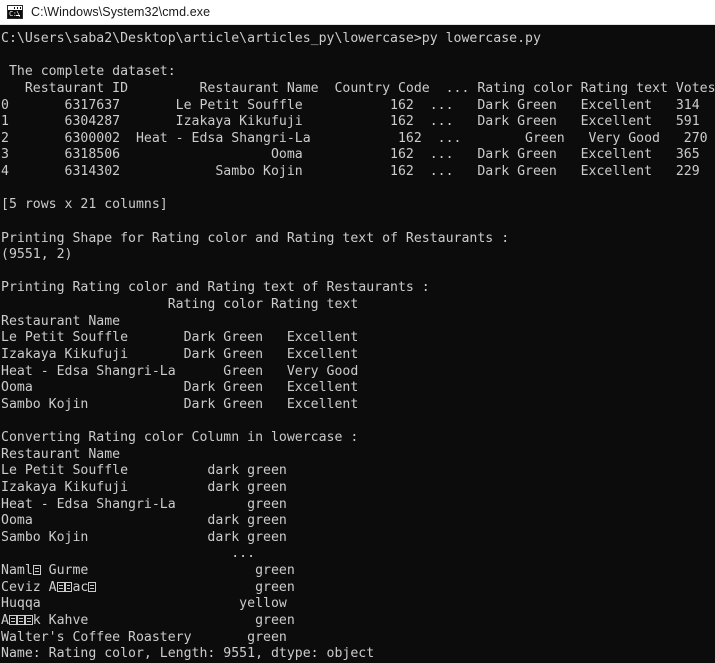  What do you see at coordinates (84, 205) in the screenshot?
I see `console-line: [5 rows x 21 columns]` at bounding box center [84, 205].